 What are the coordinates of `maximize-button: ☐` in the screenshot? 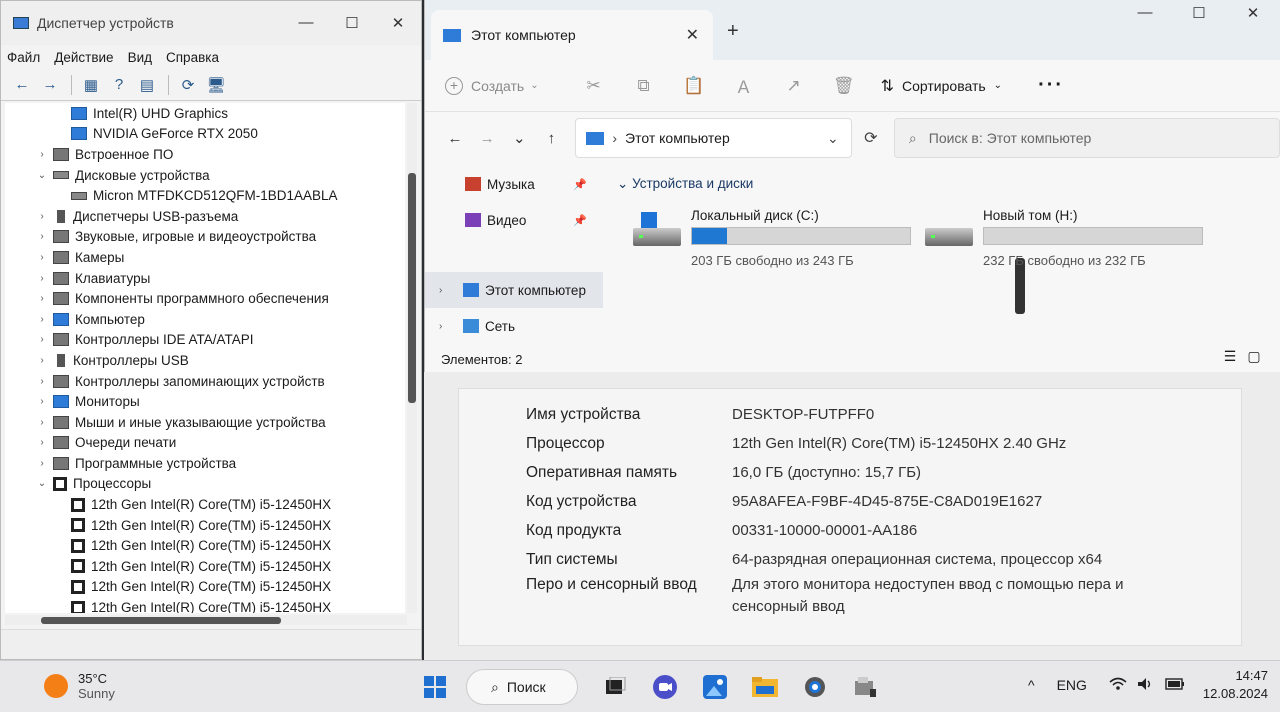 It's located at (1199, 13).